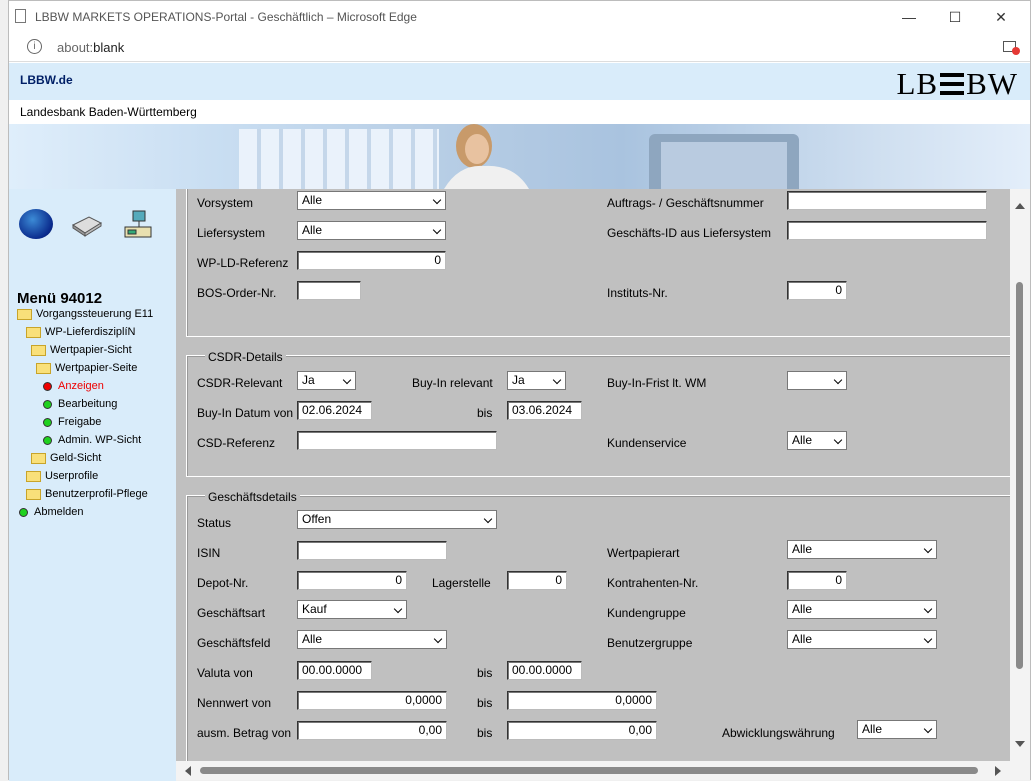 The width and height of the screenshot is (1031, 781). I want to click on betrag-label: ausm. Betrag von, so click(244, 733).